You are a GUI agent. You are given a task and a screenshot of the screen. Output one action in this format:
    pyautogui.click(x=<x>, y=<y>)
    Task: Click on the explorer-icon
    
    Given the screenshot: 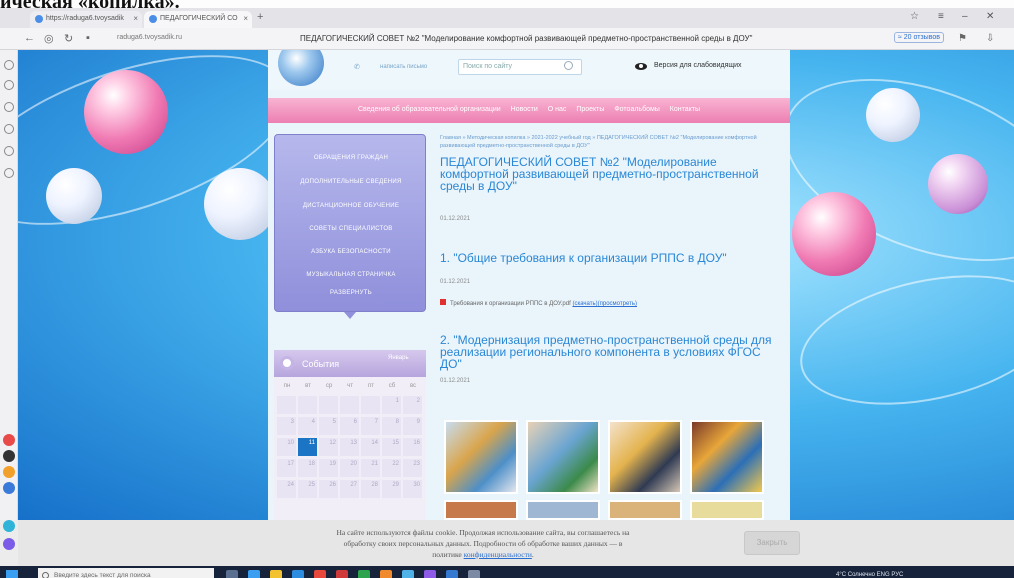 What is the action you would take?
    pyautogui.click(x=276, y=574)
    